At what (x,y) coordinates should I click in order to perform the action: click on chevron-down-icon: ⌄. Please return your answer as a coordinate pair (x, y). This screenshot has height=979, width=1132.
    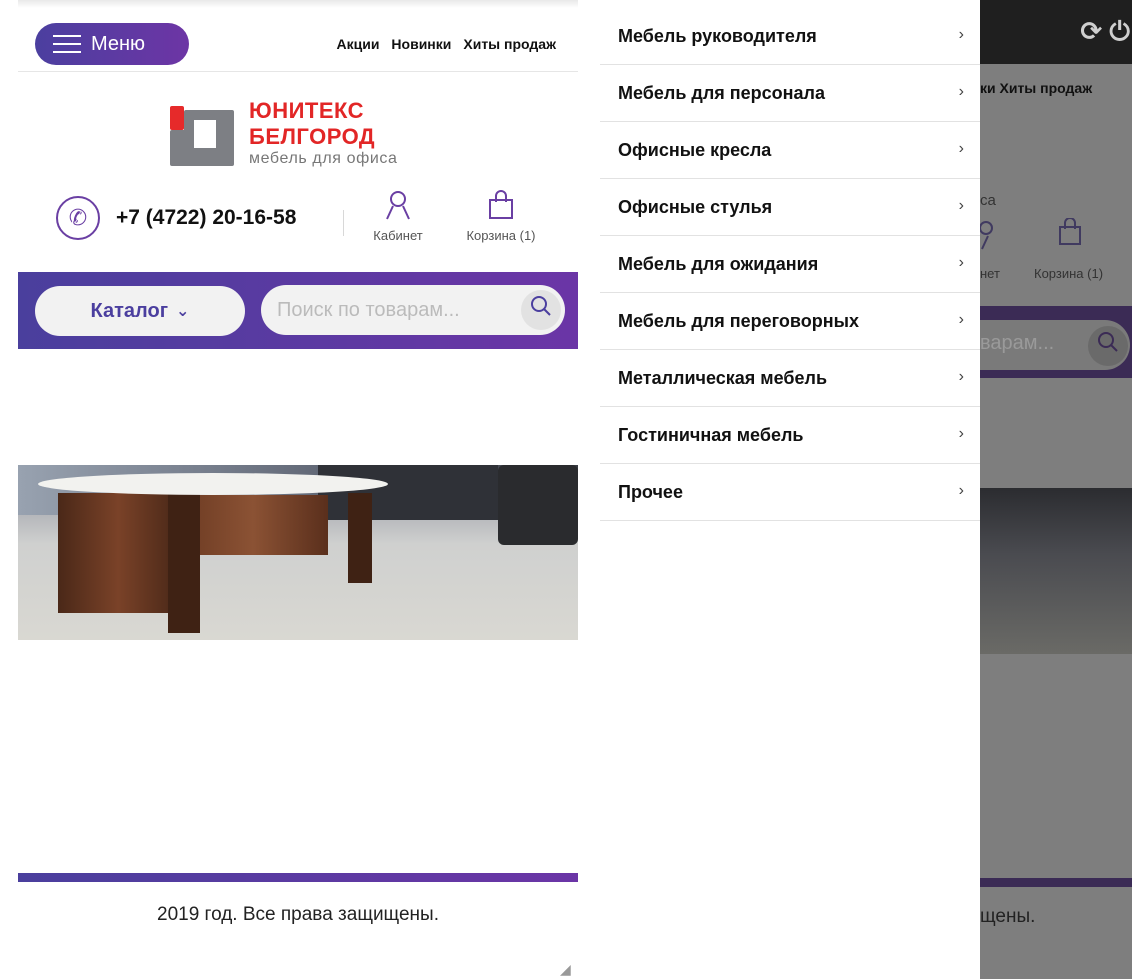
    Looking at the image, I should click on (183, 311).